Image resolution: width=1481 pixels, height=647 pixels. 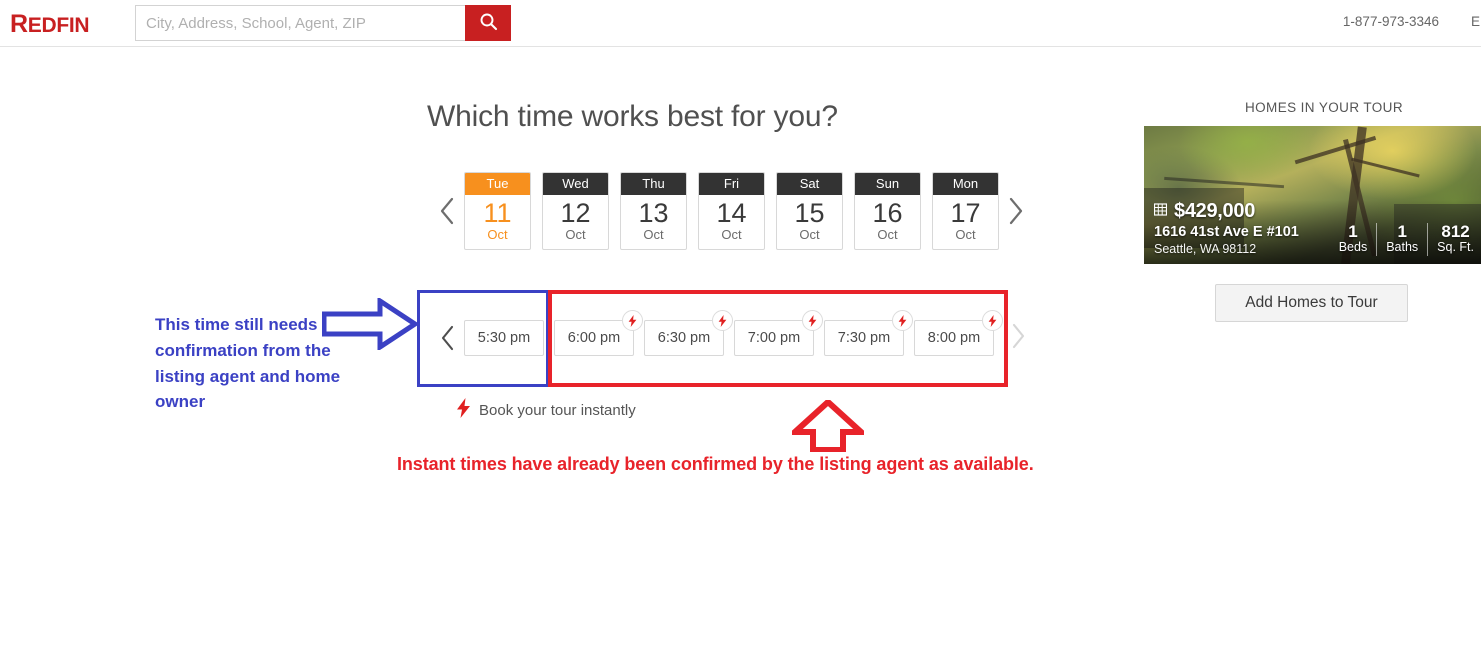 I want to click on date-prev-button, so click(x=447, y=211).